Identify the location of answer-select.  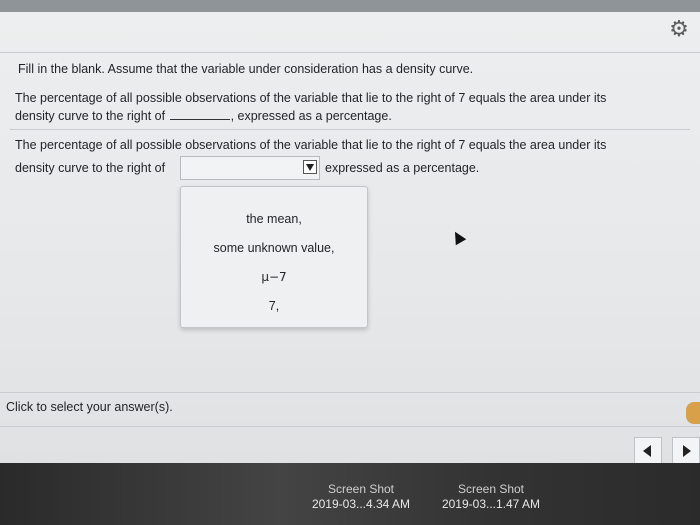
(250, 168).